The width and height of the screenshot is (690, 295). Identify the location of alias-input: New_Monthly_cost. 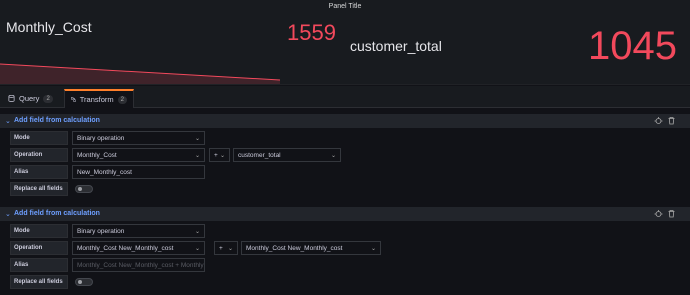
(138, 172).